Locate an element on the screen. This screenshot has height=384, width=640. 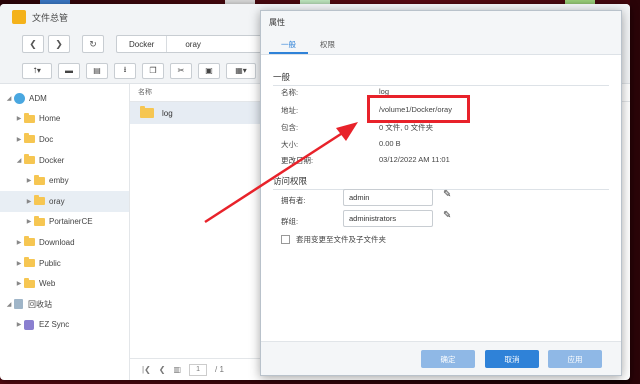
tab-general: 一般 is located at coordinates (288, 44).